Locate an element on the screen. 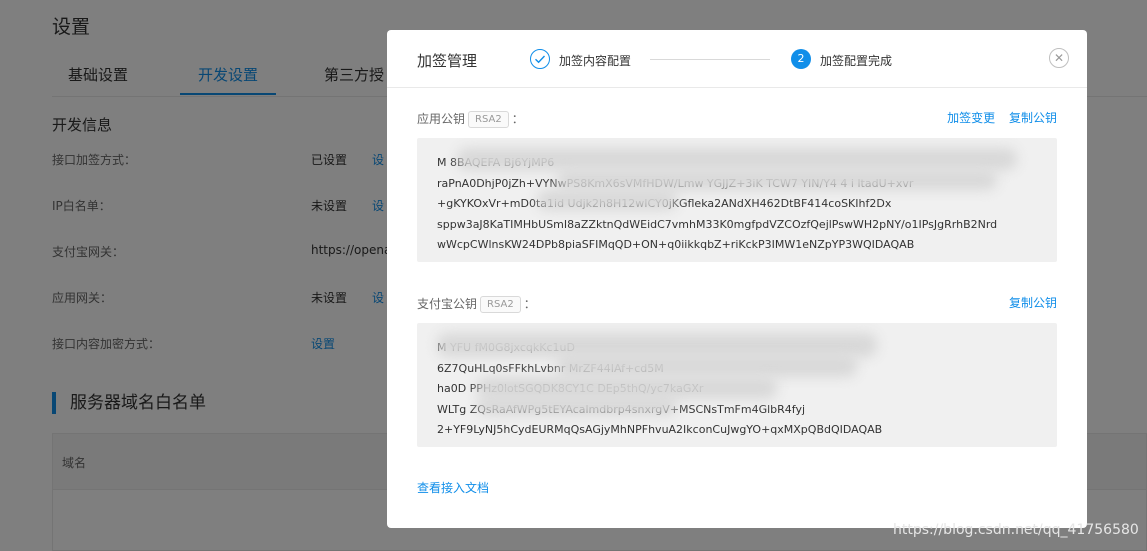  alipay-key-label-group: 支付宝公钥 RSA2： is located at coordinates (476, 304).